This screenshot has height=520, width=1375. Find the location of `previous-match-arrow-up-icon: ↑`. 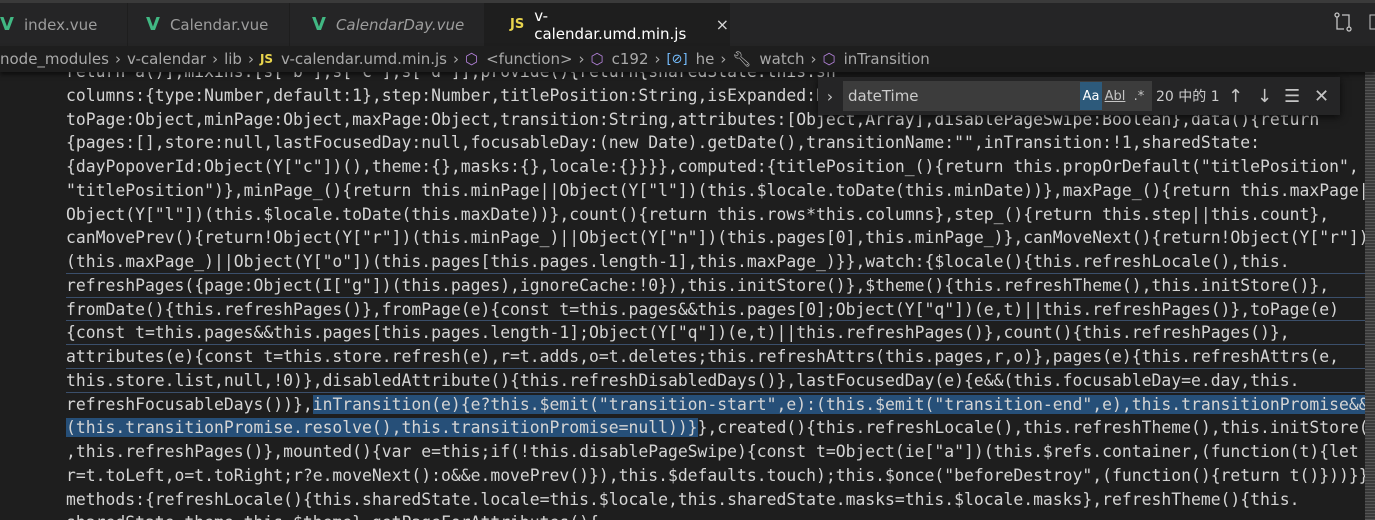

previous-match-arrow-up-icon: ↑ is located at coordinates (1235, 96).